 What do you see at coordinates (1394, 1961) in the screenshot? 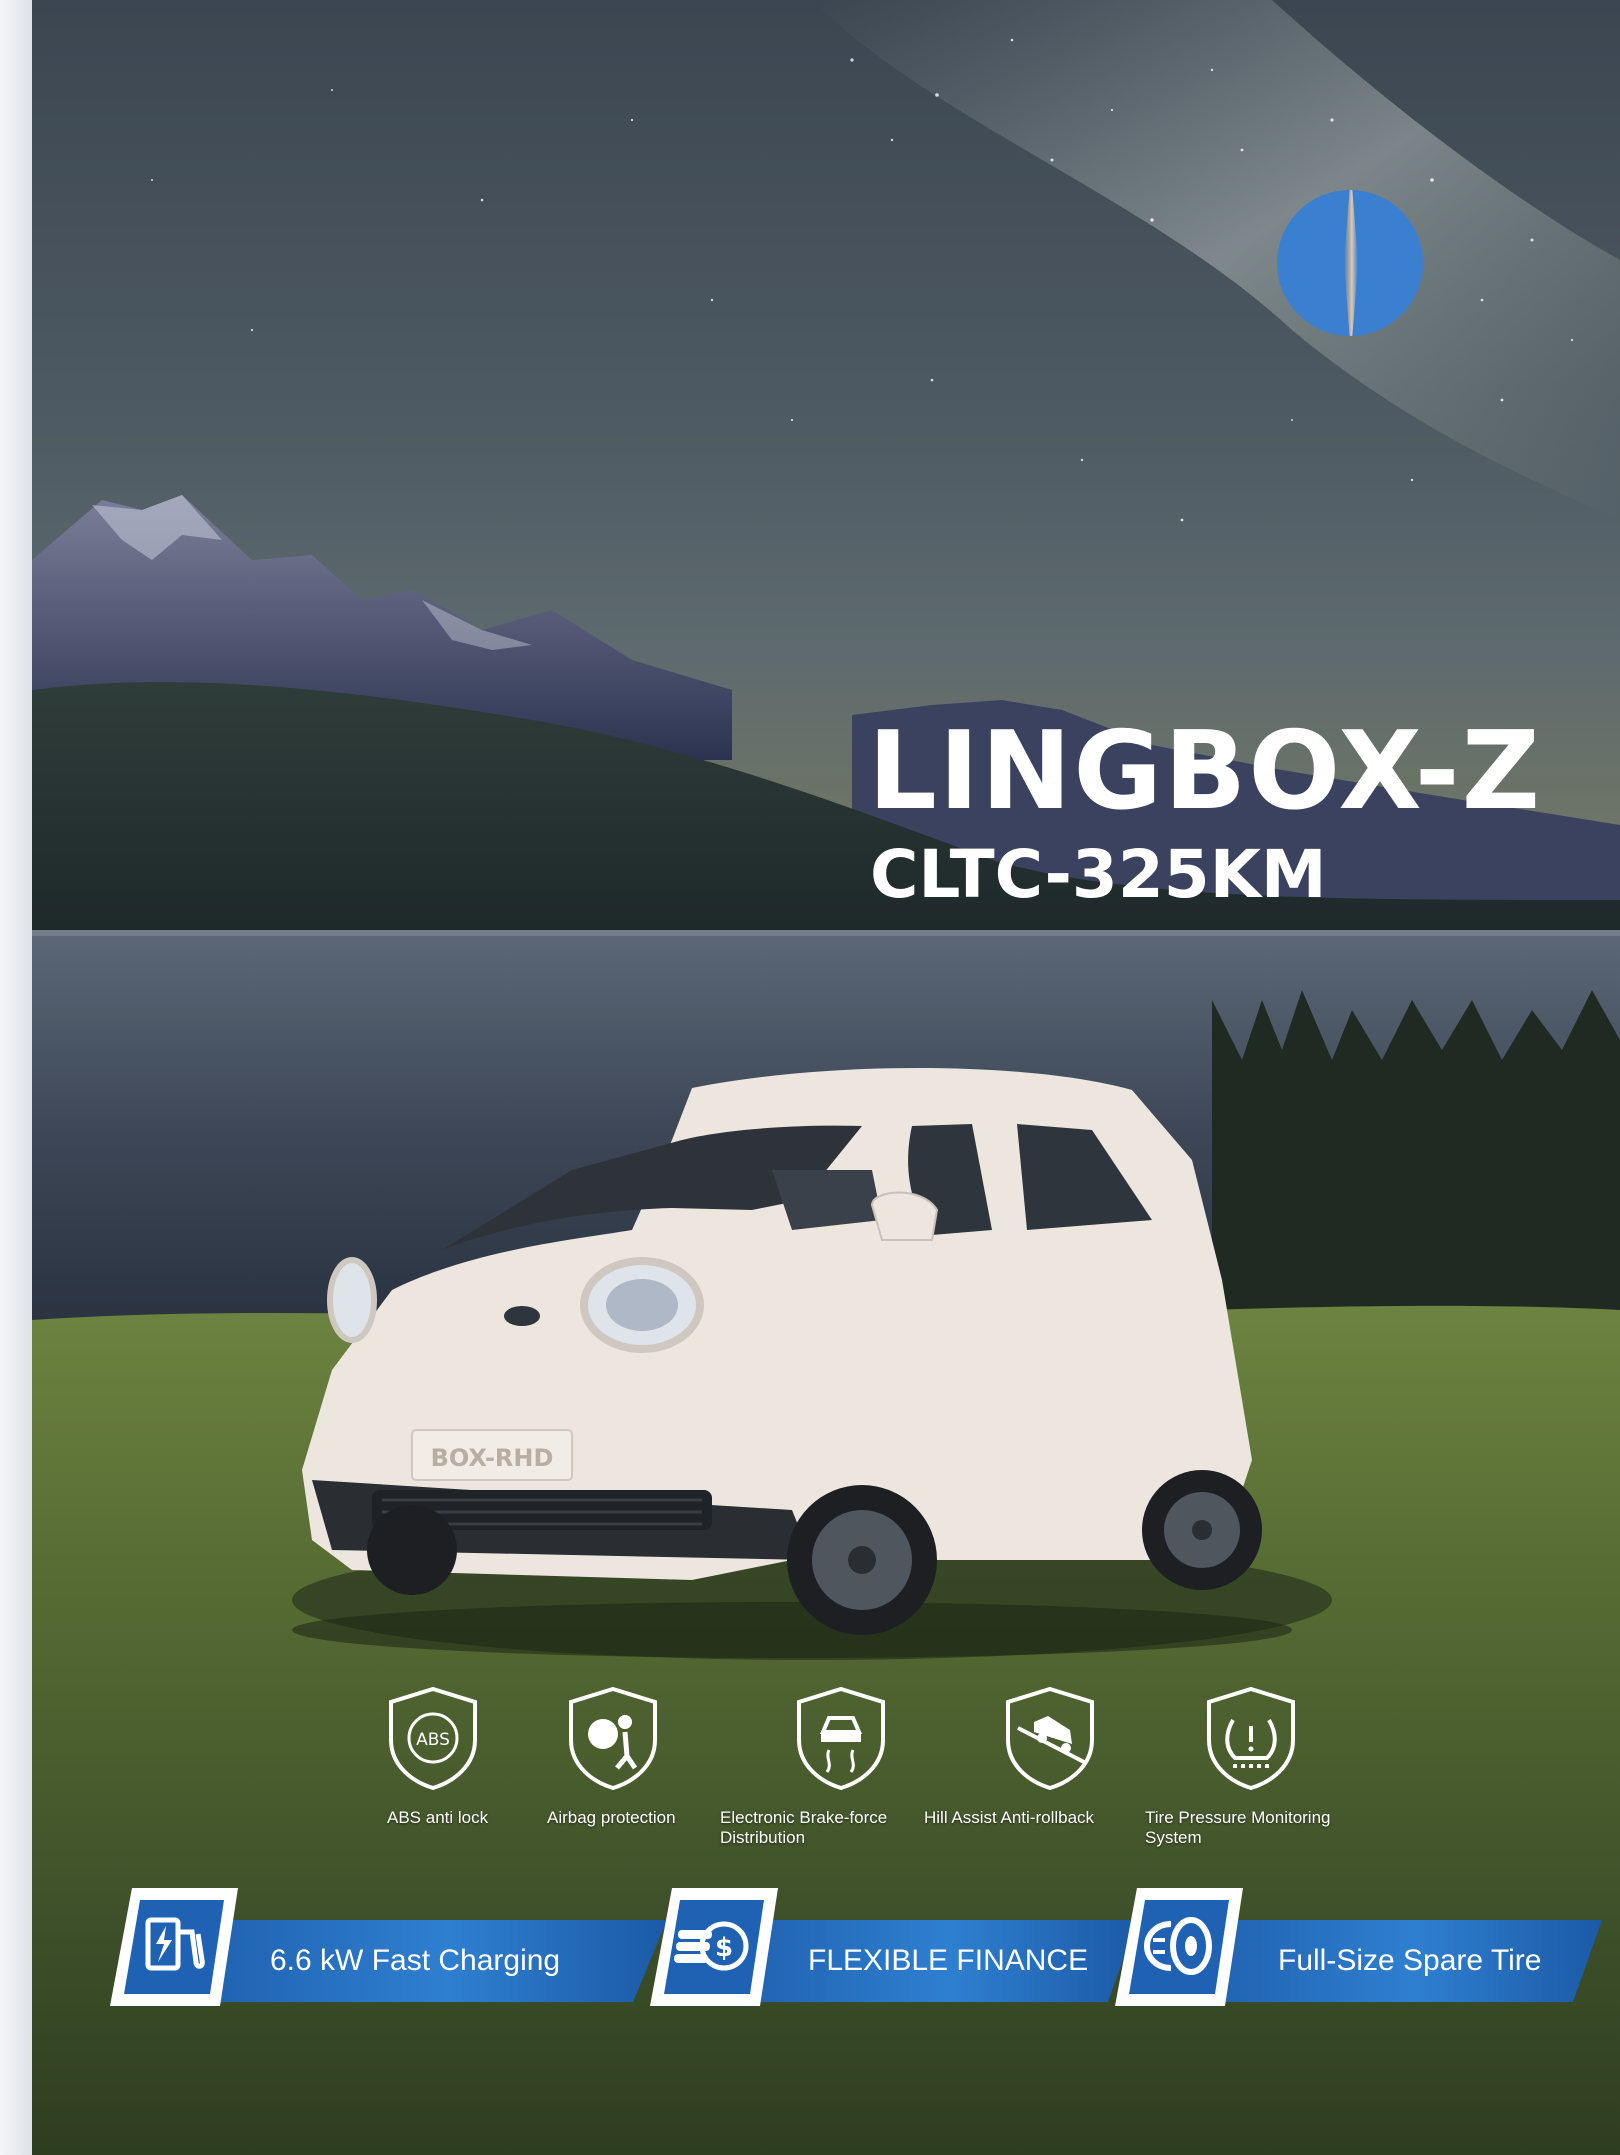
I see `badge-band: Full-Size Spare Tire` at bounding box center [1394, 1961].